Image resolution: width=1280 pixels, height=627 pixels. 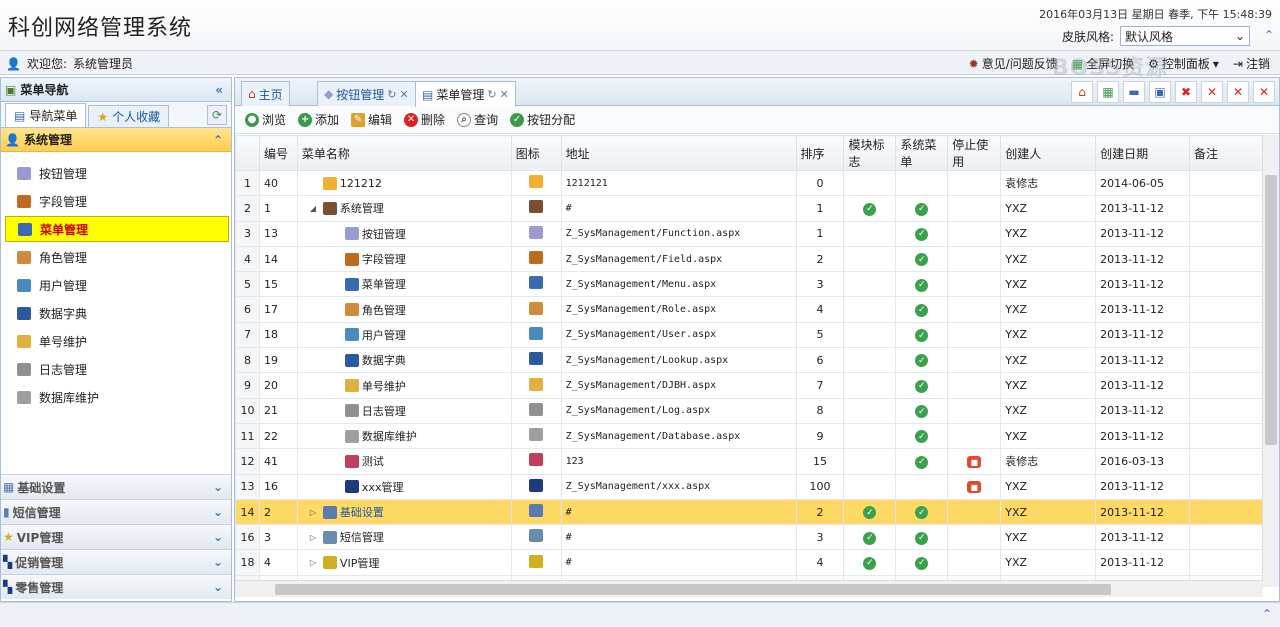 I want to click on column-header: 地址, so click(x=678, y=153).